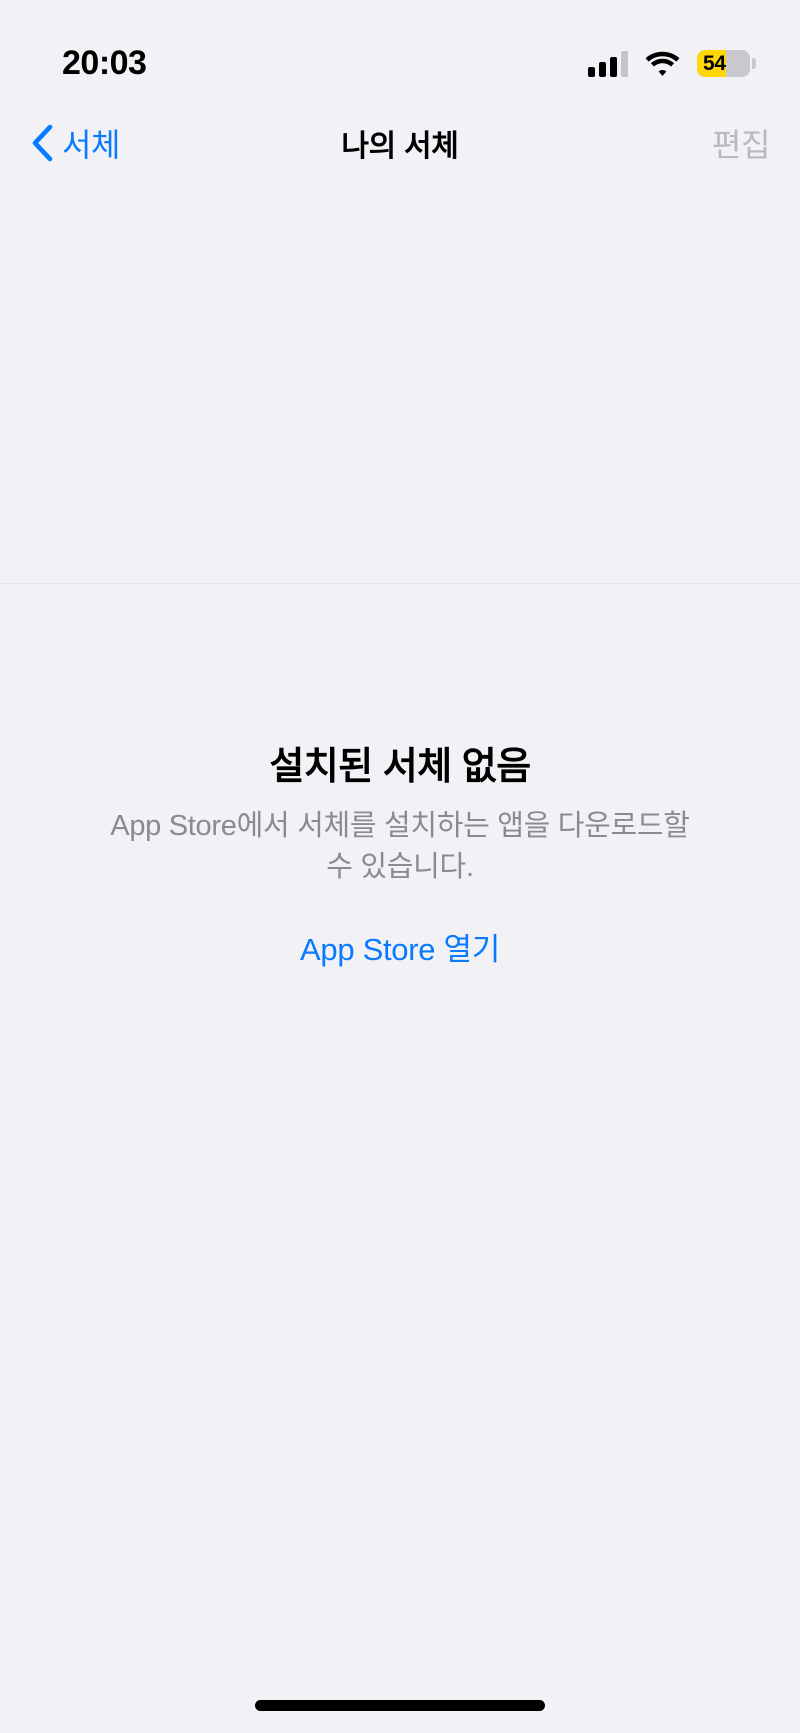 Image resolution: width=800 pixels, height=1733 pixels. I want to click on back-button: 서체, so click(75, 143).